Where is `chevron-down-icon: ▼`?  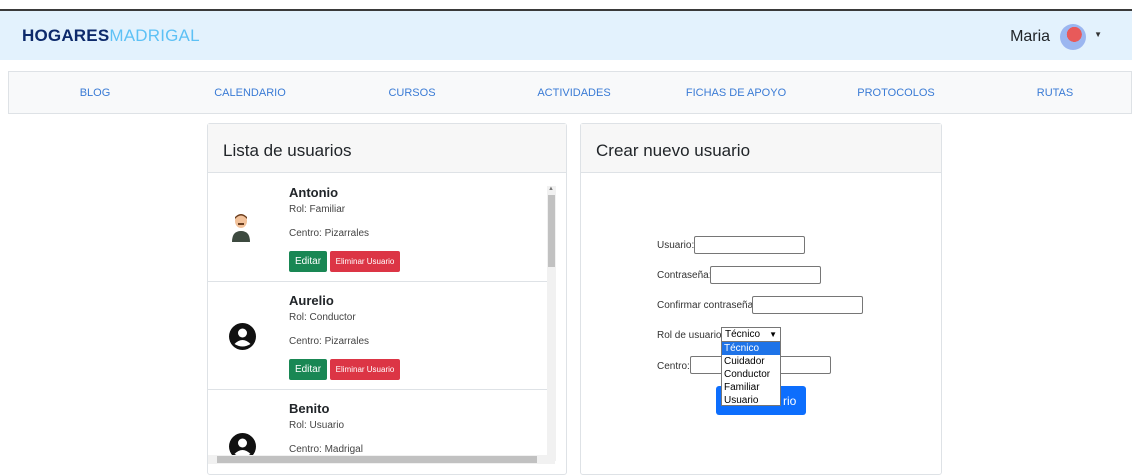
chevron-down-icon: ▼ is located at coordinates (773, 334).